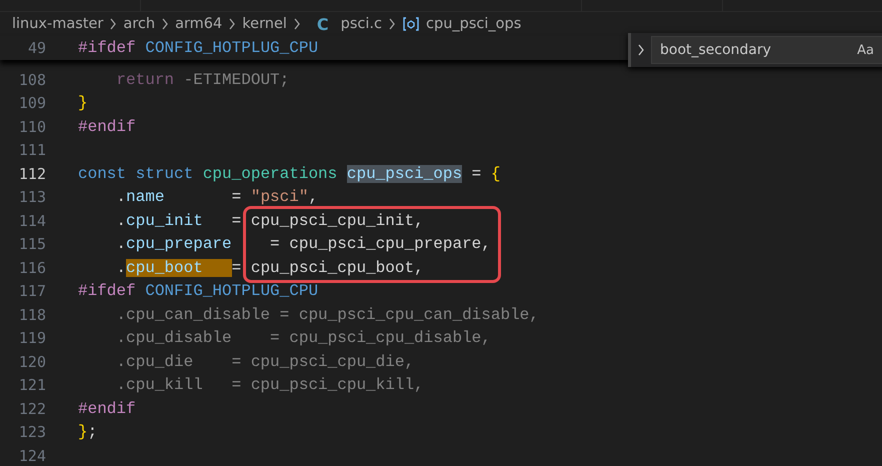 Image resolution: width=882 pixels, height=466 pixels. Describe the element at coordinates (32, 315) in the screenshot. I see `line-number: 118` at that location.